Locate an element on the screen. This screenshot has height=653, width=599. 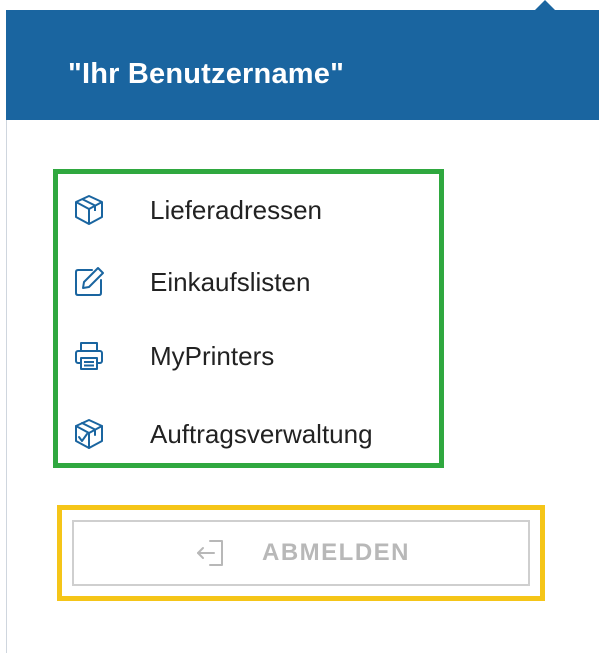
menu-item-auftragsverwaltung: Auftragsverwaltung is located at coordinates (252, 434).